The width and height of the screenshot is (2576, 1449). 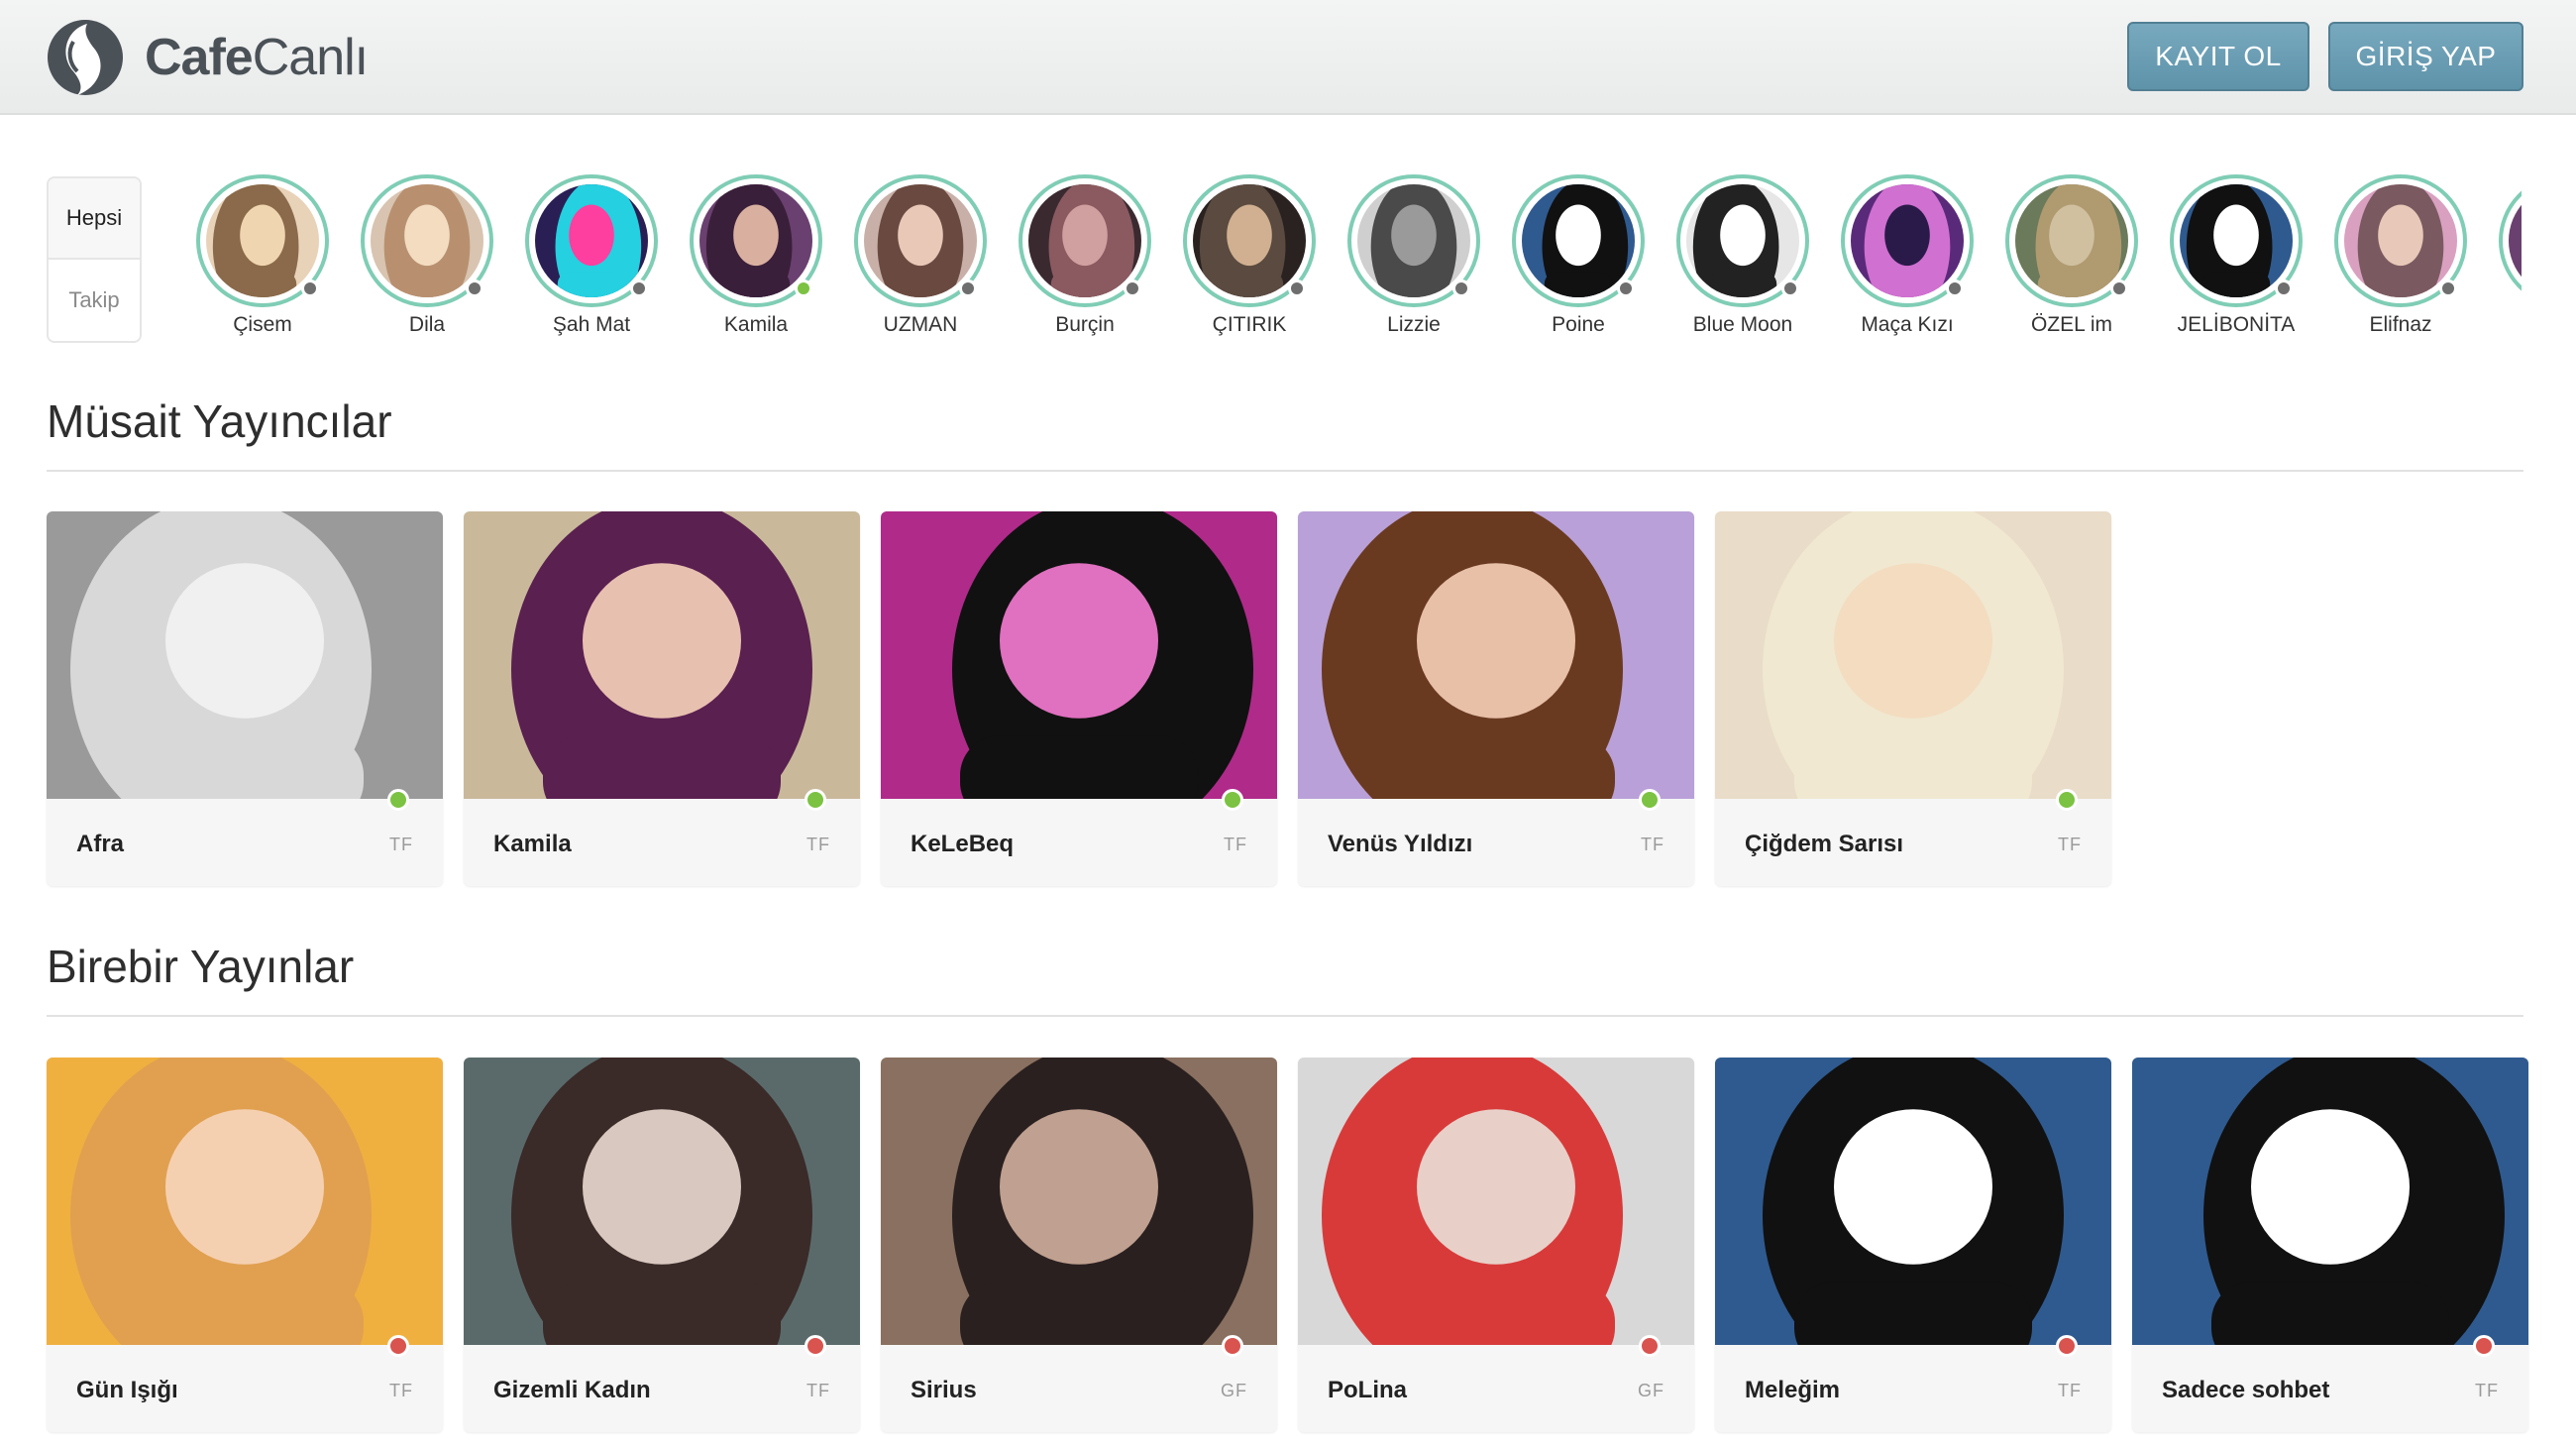 I want to click on streamer-name: Çiğdem Sarısı, so click(x=1825, y=844).